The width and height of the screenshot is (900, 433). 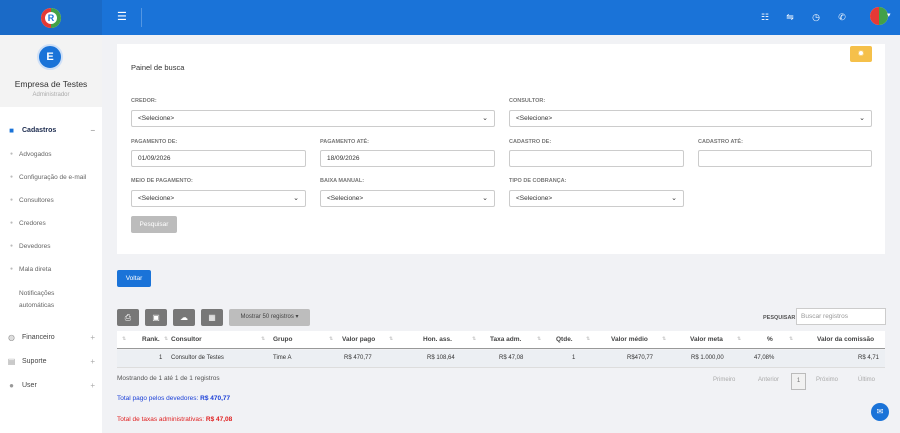 I want to click on sidebar-section-cadastros: ■ Cadastros −, so click(x=51, y=130).